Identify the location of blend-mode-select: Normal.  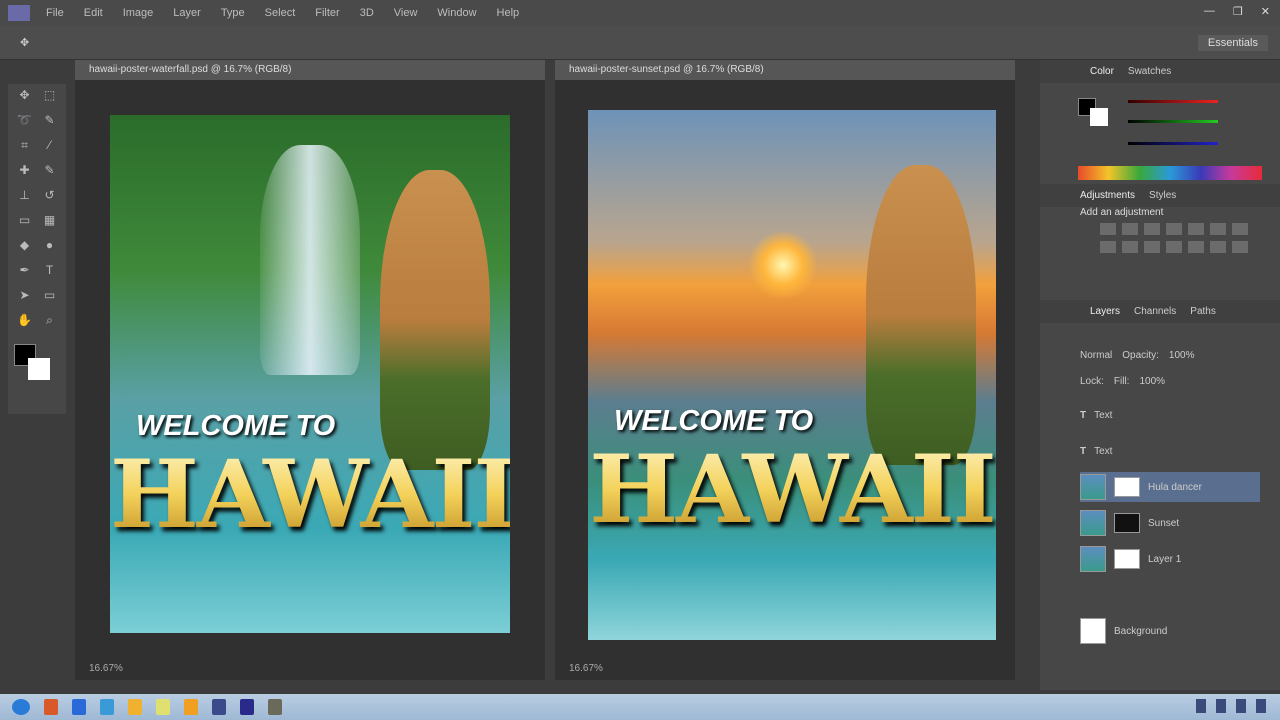
(1096, 355).